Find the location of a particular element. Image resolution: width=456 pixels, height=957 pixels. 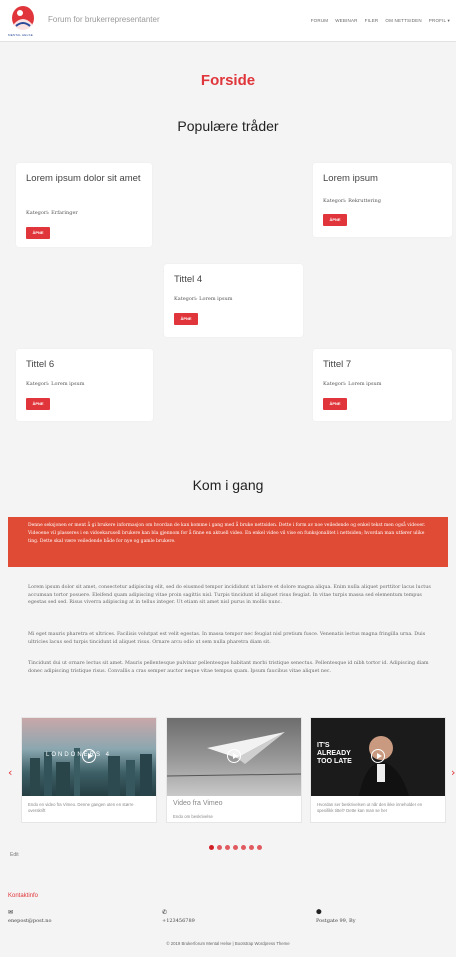

carousel-prev-icon: ‹ is located at coordinates (10, 772).